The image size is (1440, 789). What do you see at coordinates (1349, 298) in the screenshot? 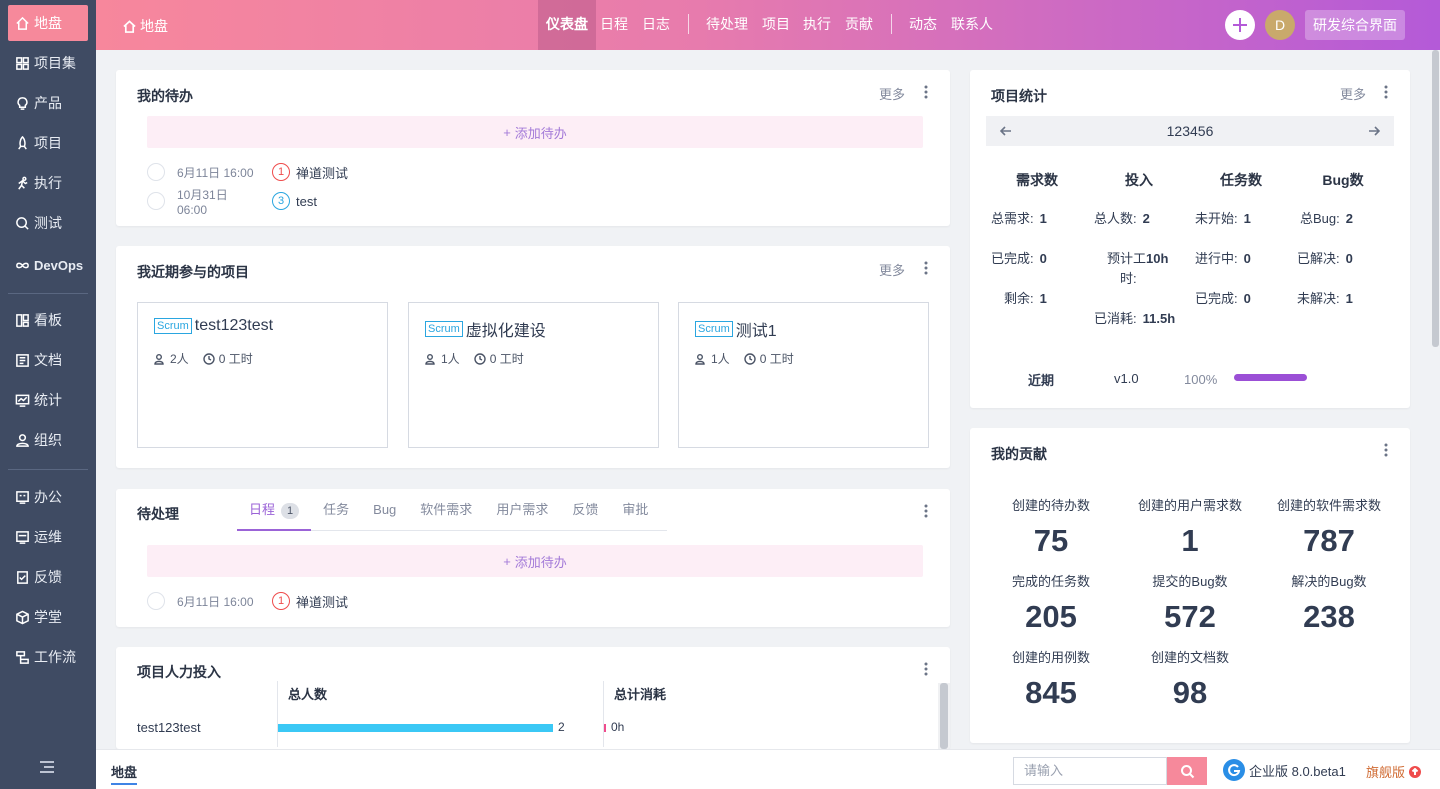
I see `stat-value: 1` at bounding box center [1349, 298].